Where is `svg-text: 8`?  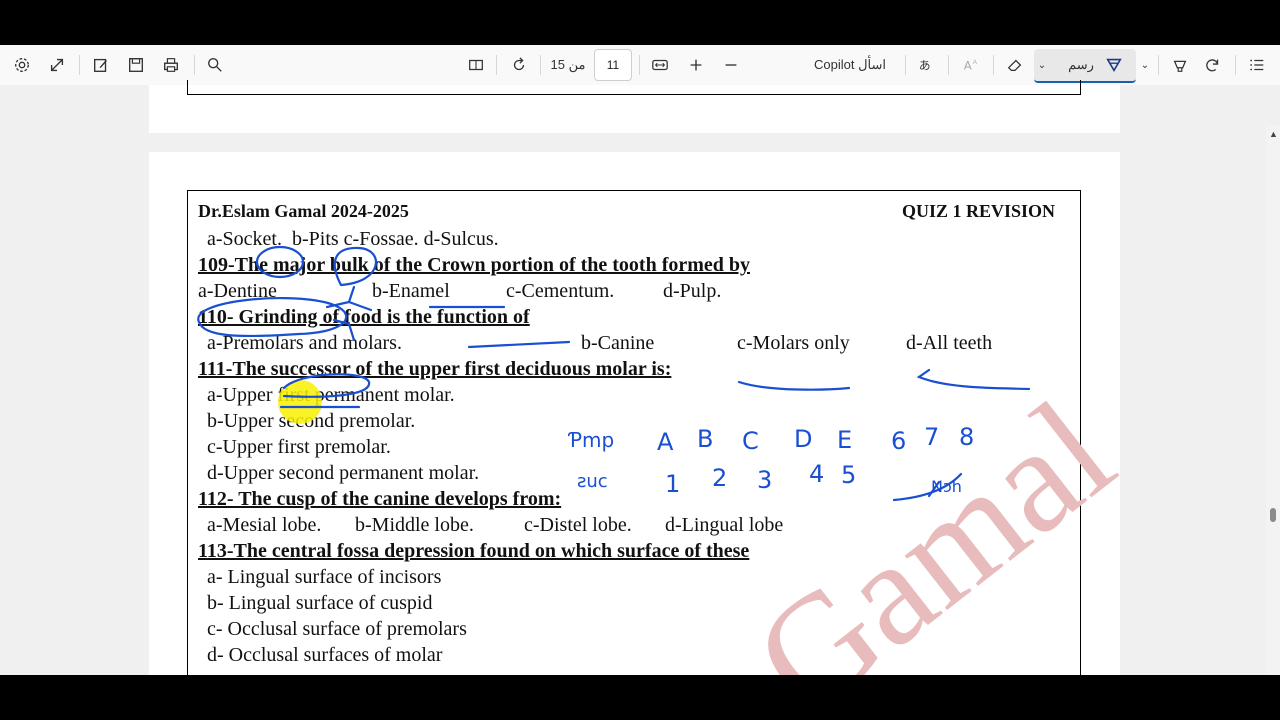 svg-text: 8 is located at coordinates (966, 437).